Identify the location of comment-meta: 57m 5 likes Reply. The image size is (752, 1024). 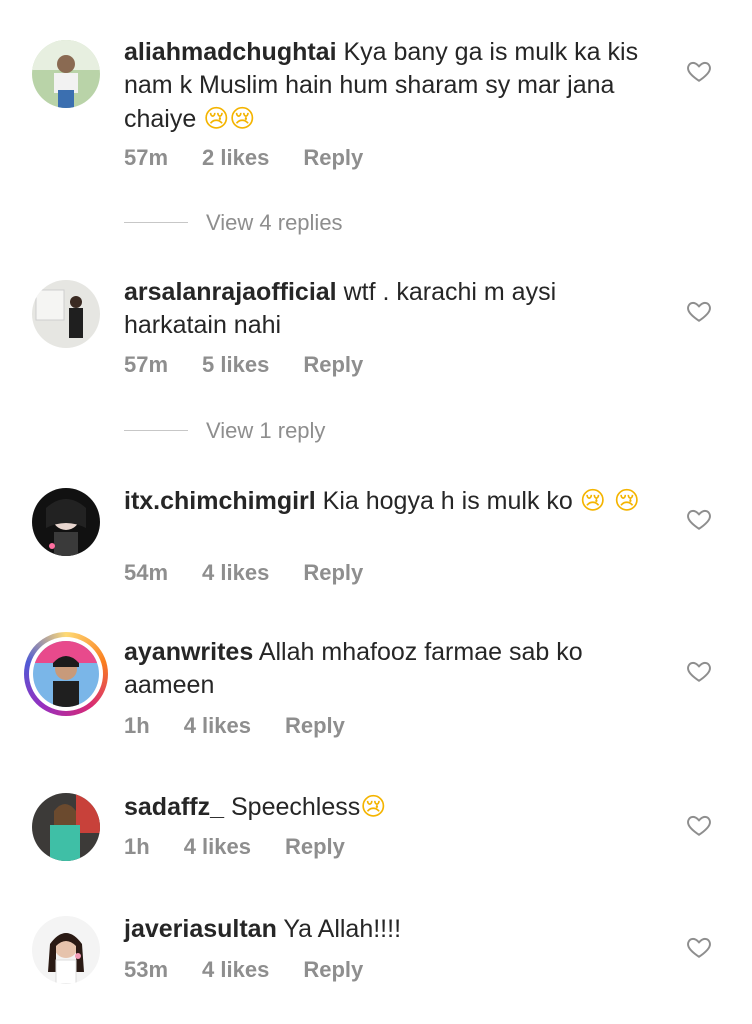
(260, 365).